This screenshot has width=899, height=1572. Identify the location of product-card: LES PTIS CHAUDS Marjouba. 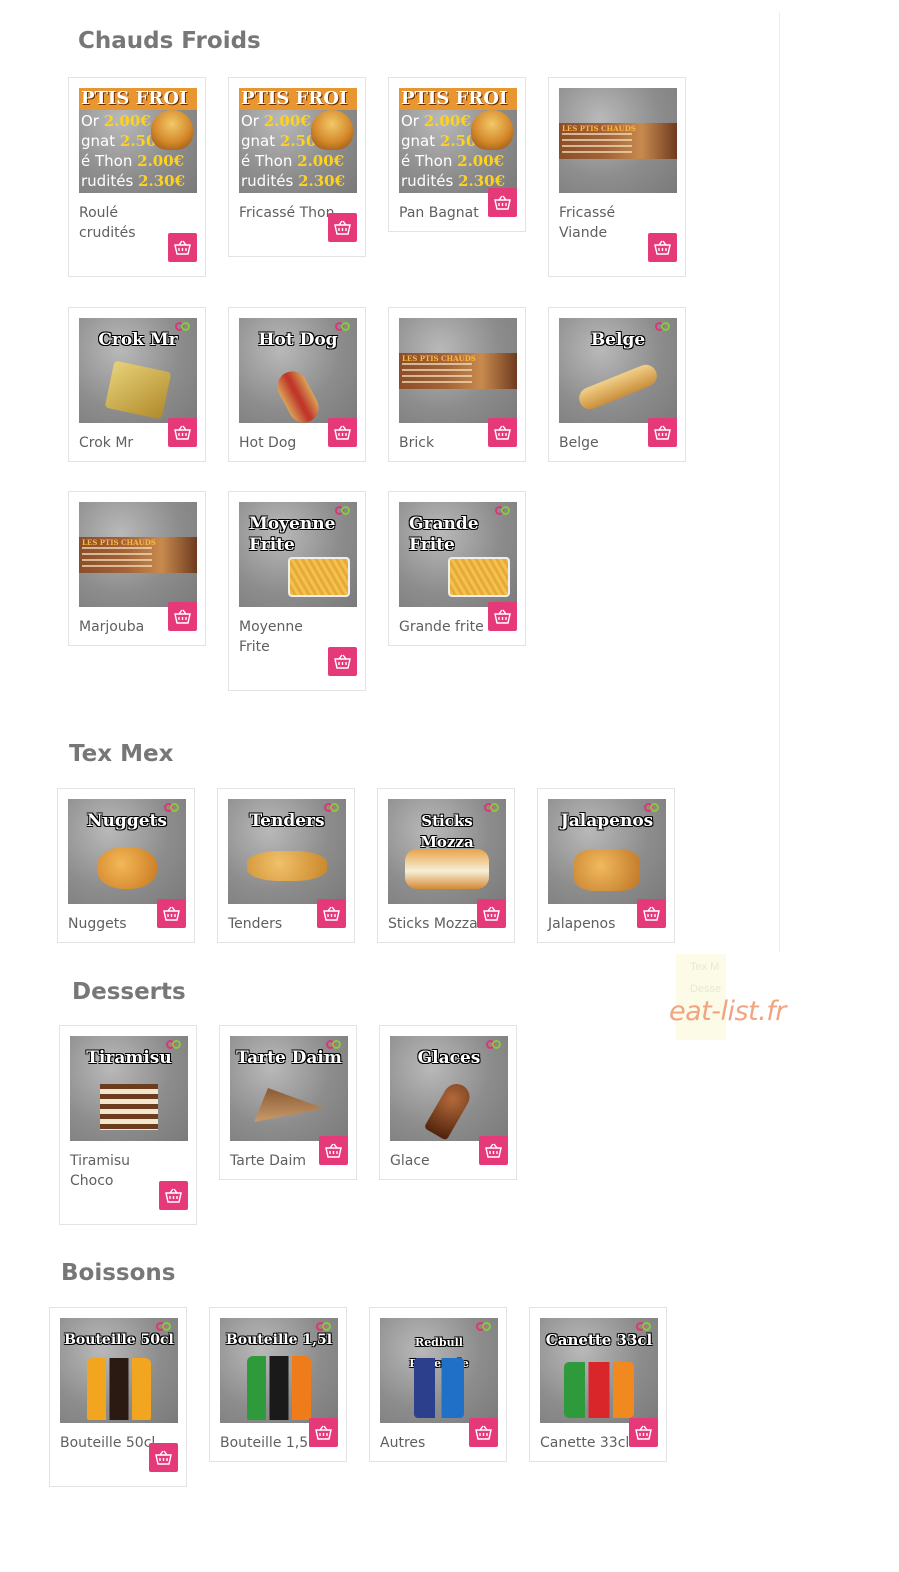
(137, 568).